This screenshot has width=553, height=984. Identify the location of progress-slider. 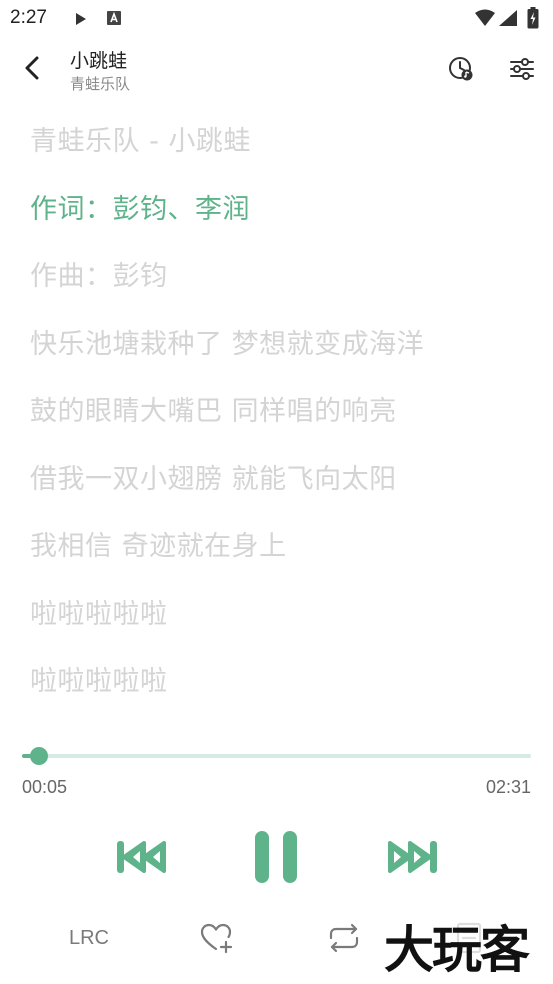
(276, 756).